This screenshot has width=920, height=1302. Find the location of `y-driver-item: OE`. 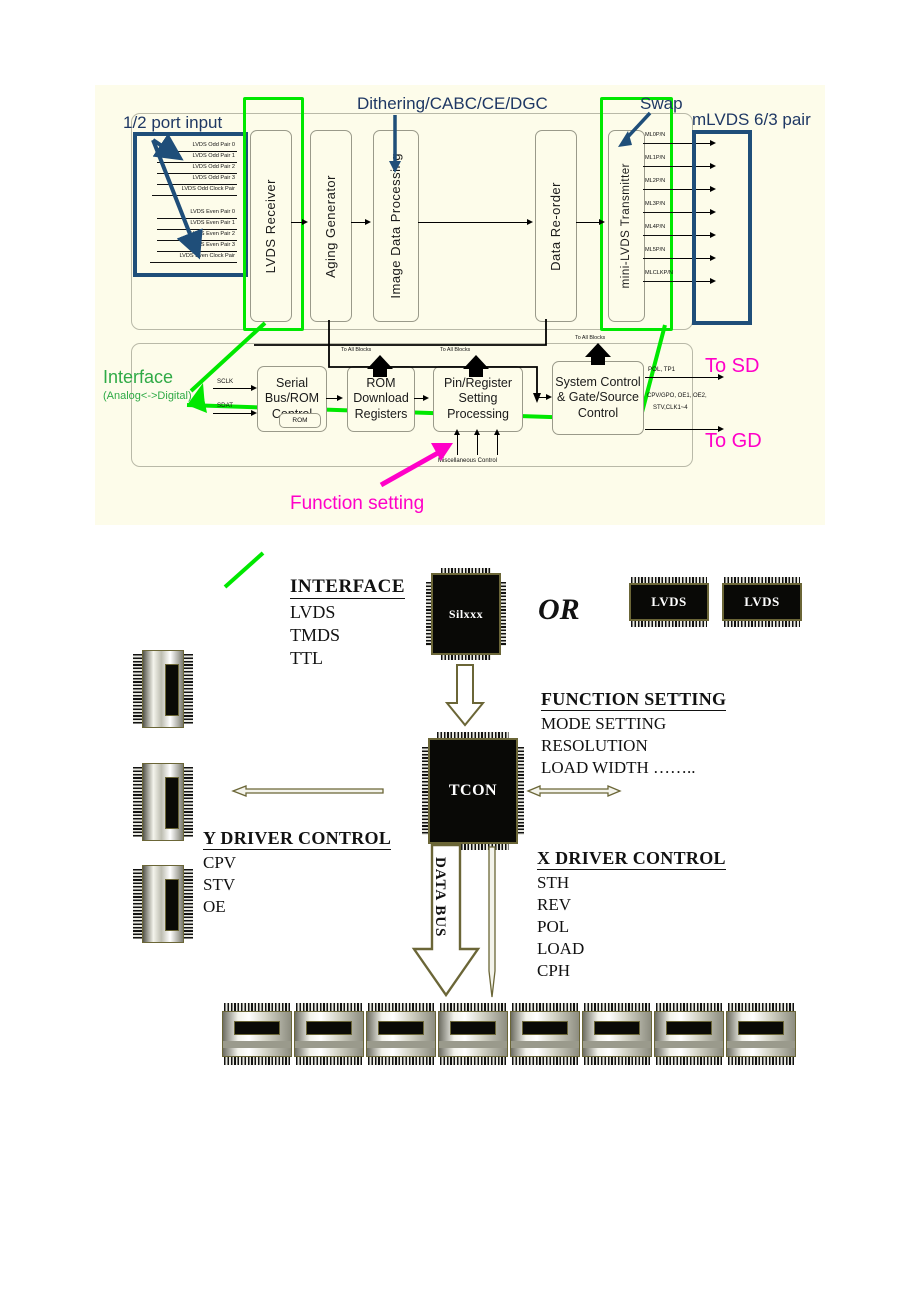

y-driver-item: OE is located at coordinates (214, 906).